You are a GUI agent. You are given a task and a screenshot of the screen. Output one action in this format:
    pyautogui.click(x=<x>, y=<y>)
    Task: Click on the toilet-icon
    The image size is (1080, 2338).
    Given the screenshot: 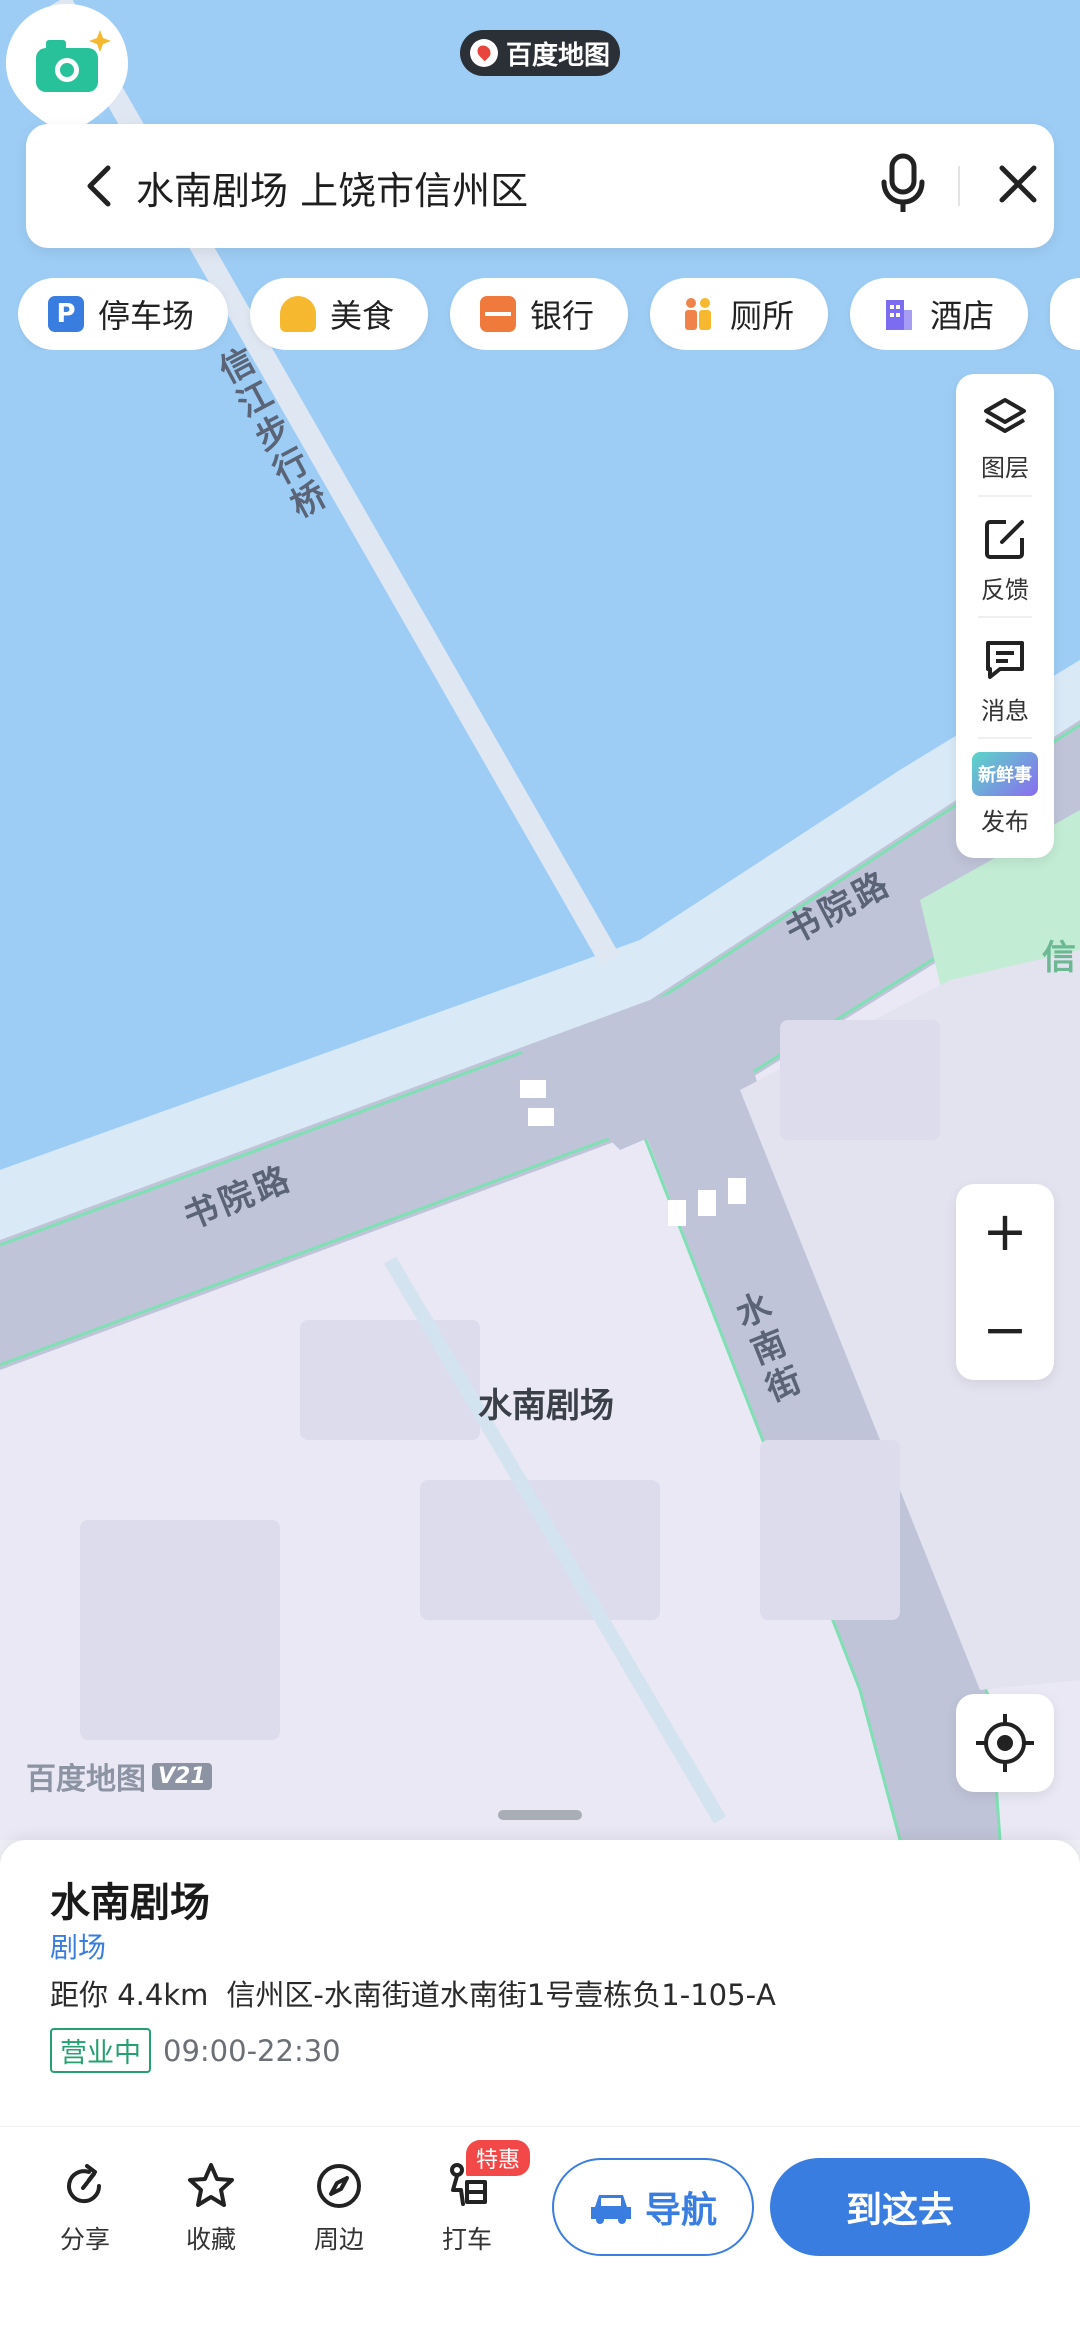 What is the action you would take?
    pyautogui.click(x=698, y=314)
    